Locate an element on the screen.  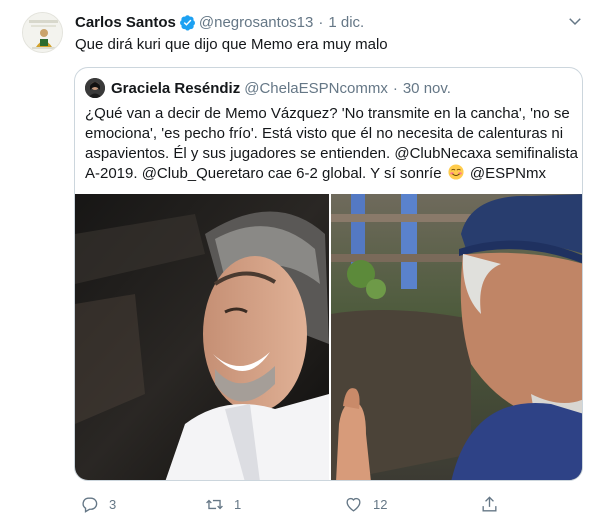
avatar-image is located at coordinates (42, 32).